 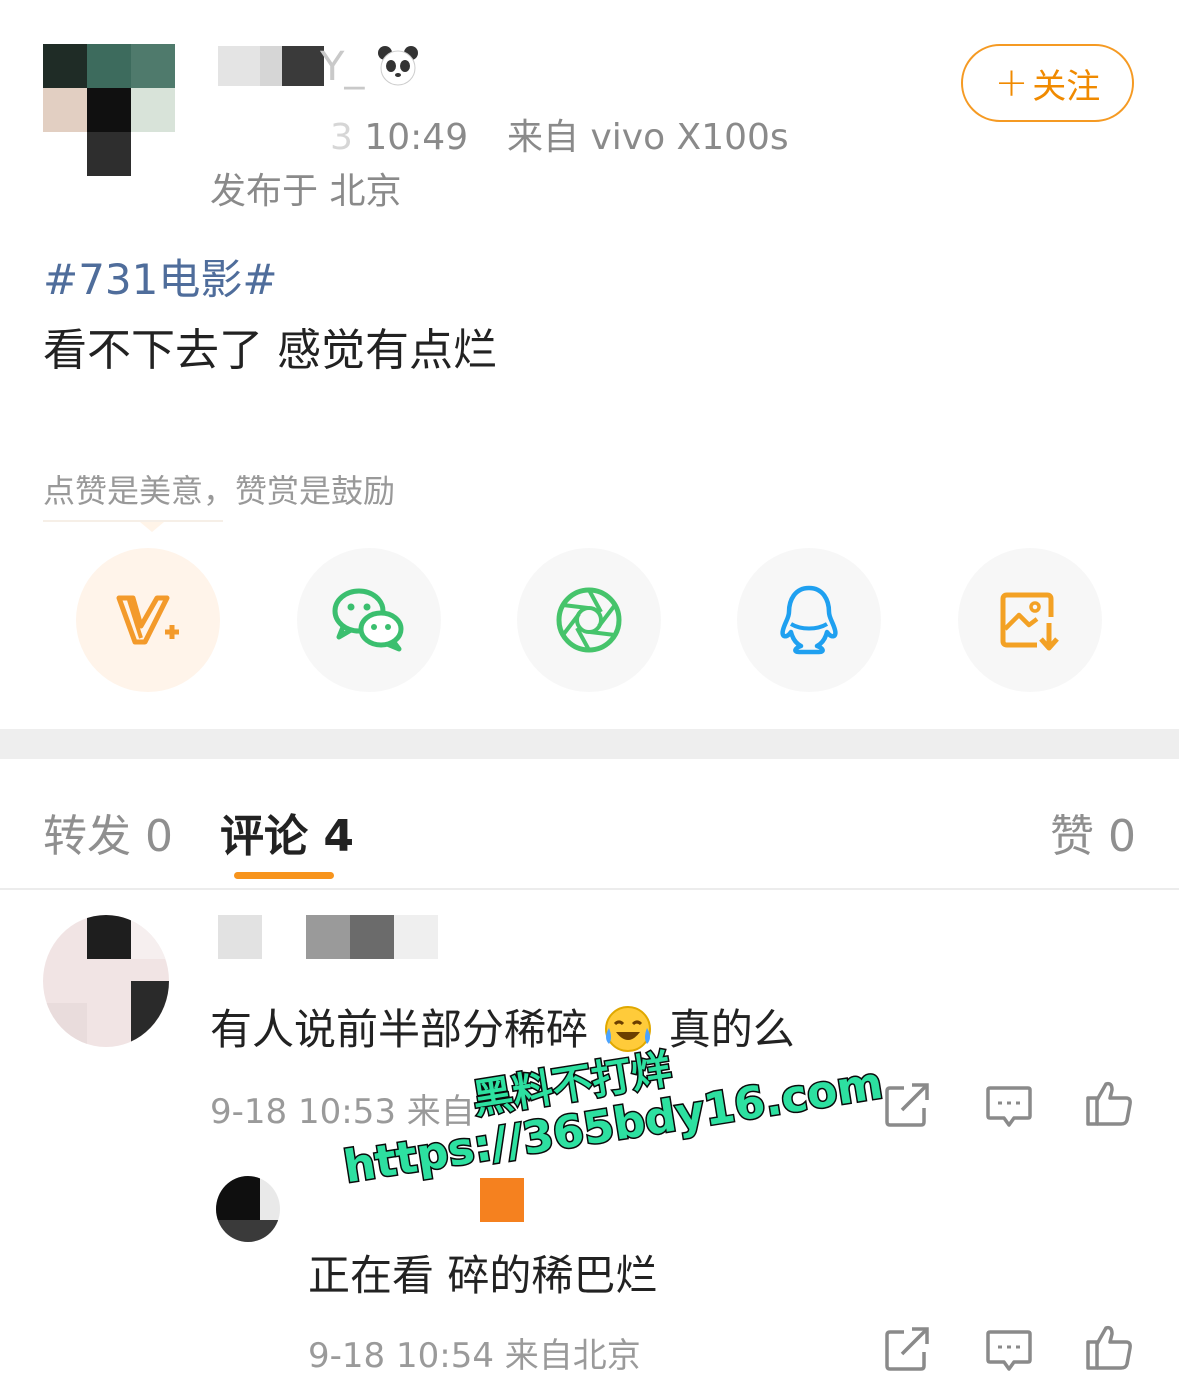 I want to click on vplus-icon, so click(x=147, y=620).